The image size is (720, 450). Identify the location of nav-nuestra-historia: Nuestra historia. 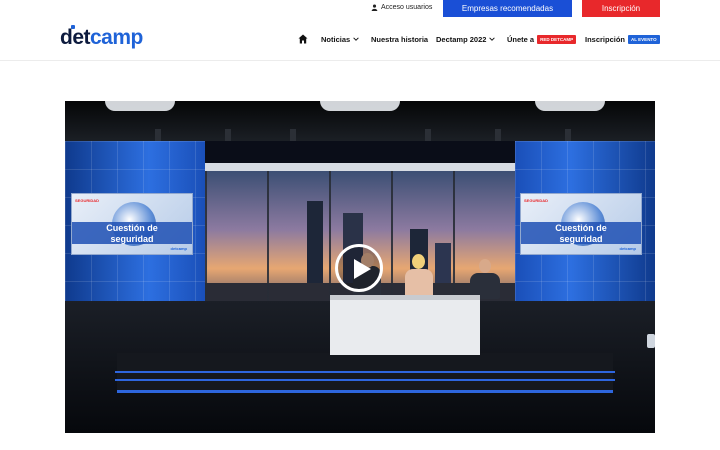
(399, 39).